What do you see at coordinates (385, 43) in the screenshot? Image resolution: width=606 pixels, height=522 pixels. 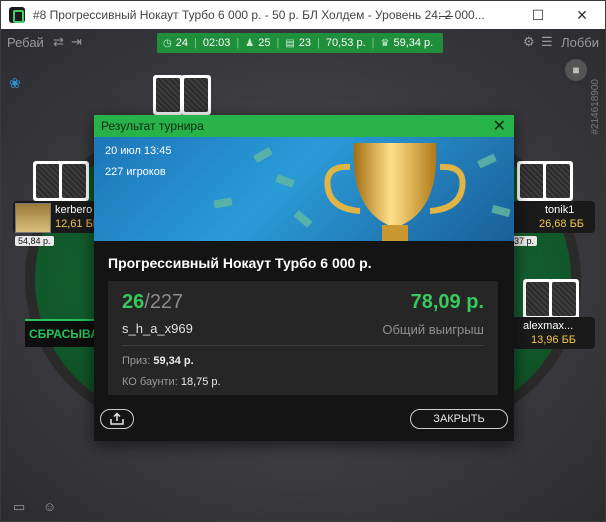 I see `trophy-small-icon: ♛` at bounding box center [385, 43].